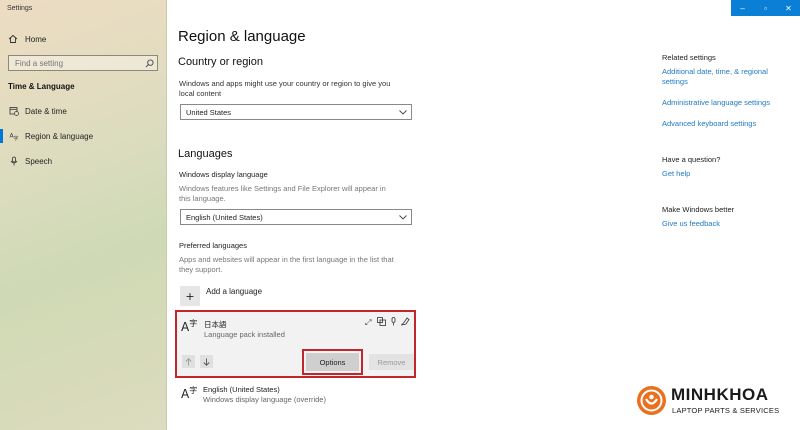 The image size is (800, 430). Describe the element at coordinates (726, 410) in the screenshot. I see `brand-tagline: LAPTOP PARTS & SERVICES` at that location.